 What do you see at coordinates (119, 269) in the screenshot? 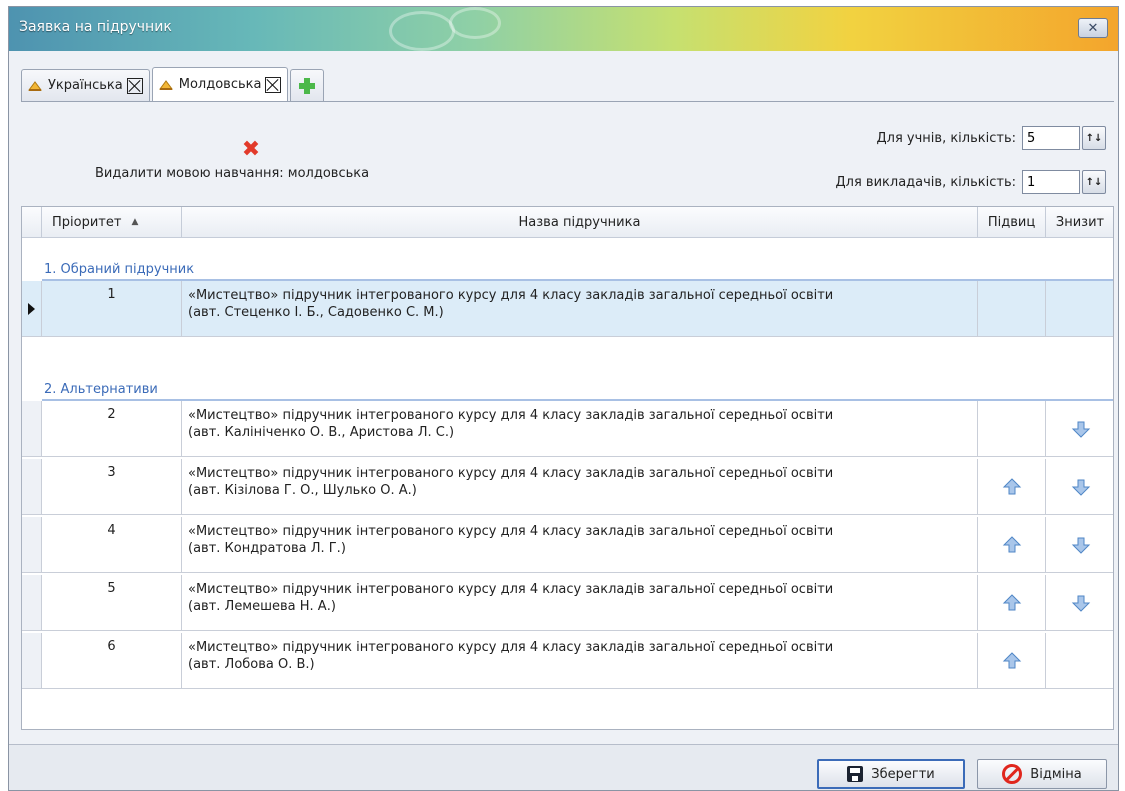
I see `group-label: 1. Обраний підручник` at bounding box center [119, 269].